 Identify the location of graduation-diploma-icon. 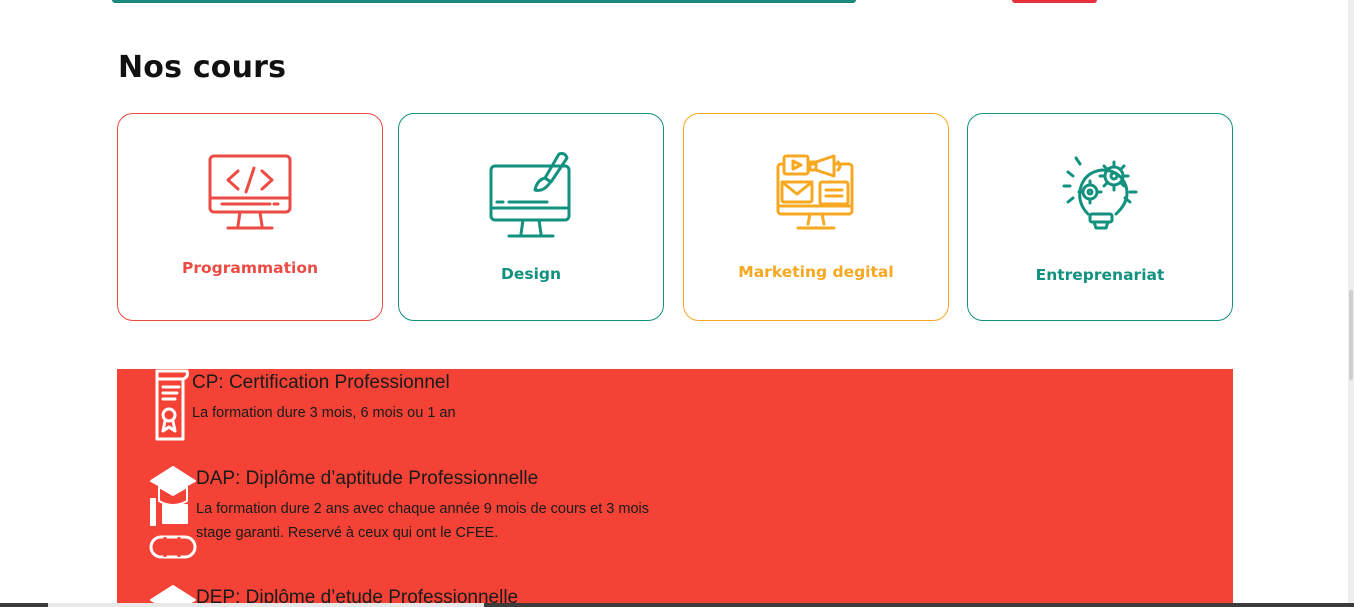
(173, 515).